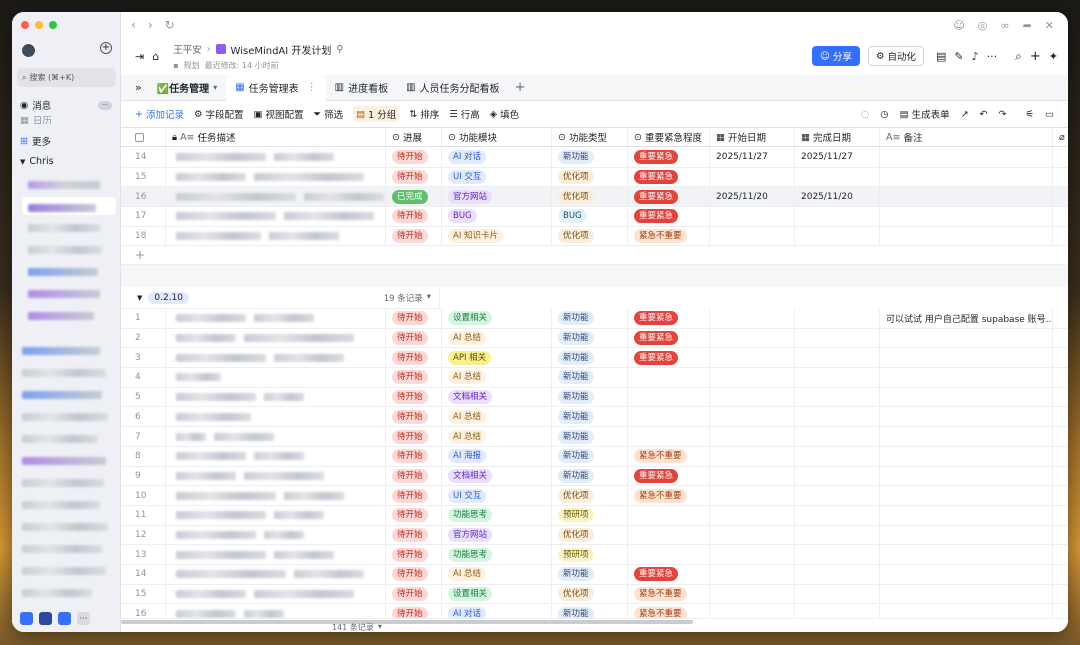  Describe the element at coordinates (159, 114) in the screenshot. I see `add-record-button: + 添加记录` at that location.